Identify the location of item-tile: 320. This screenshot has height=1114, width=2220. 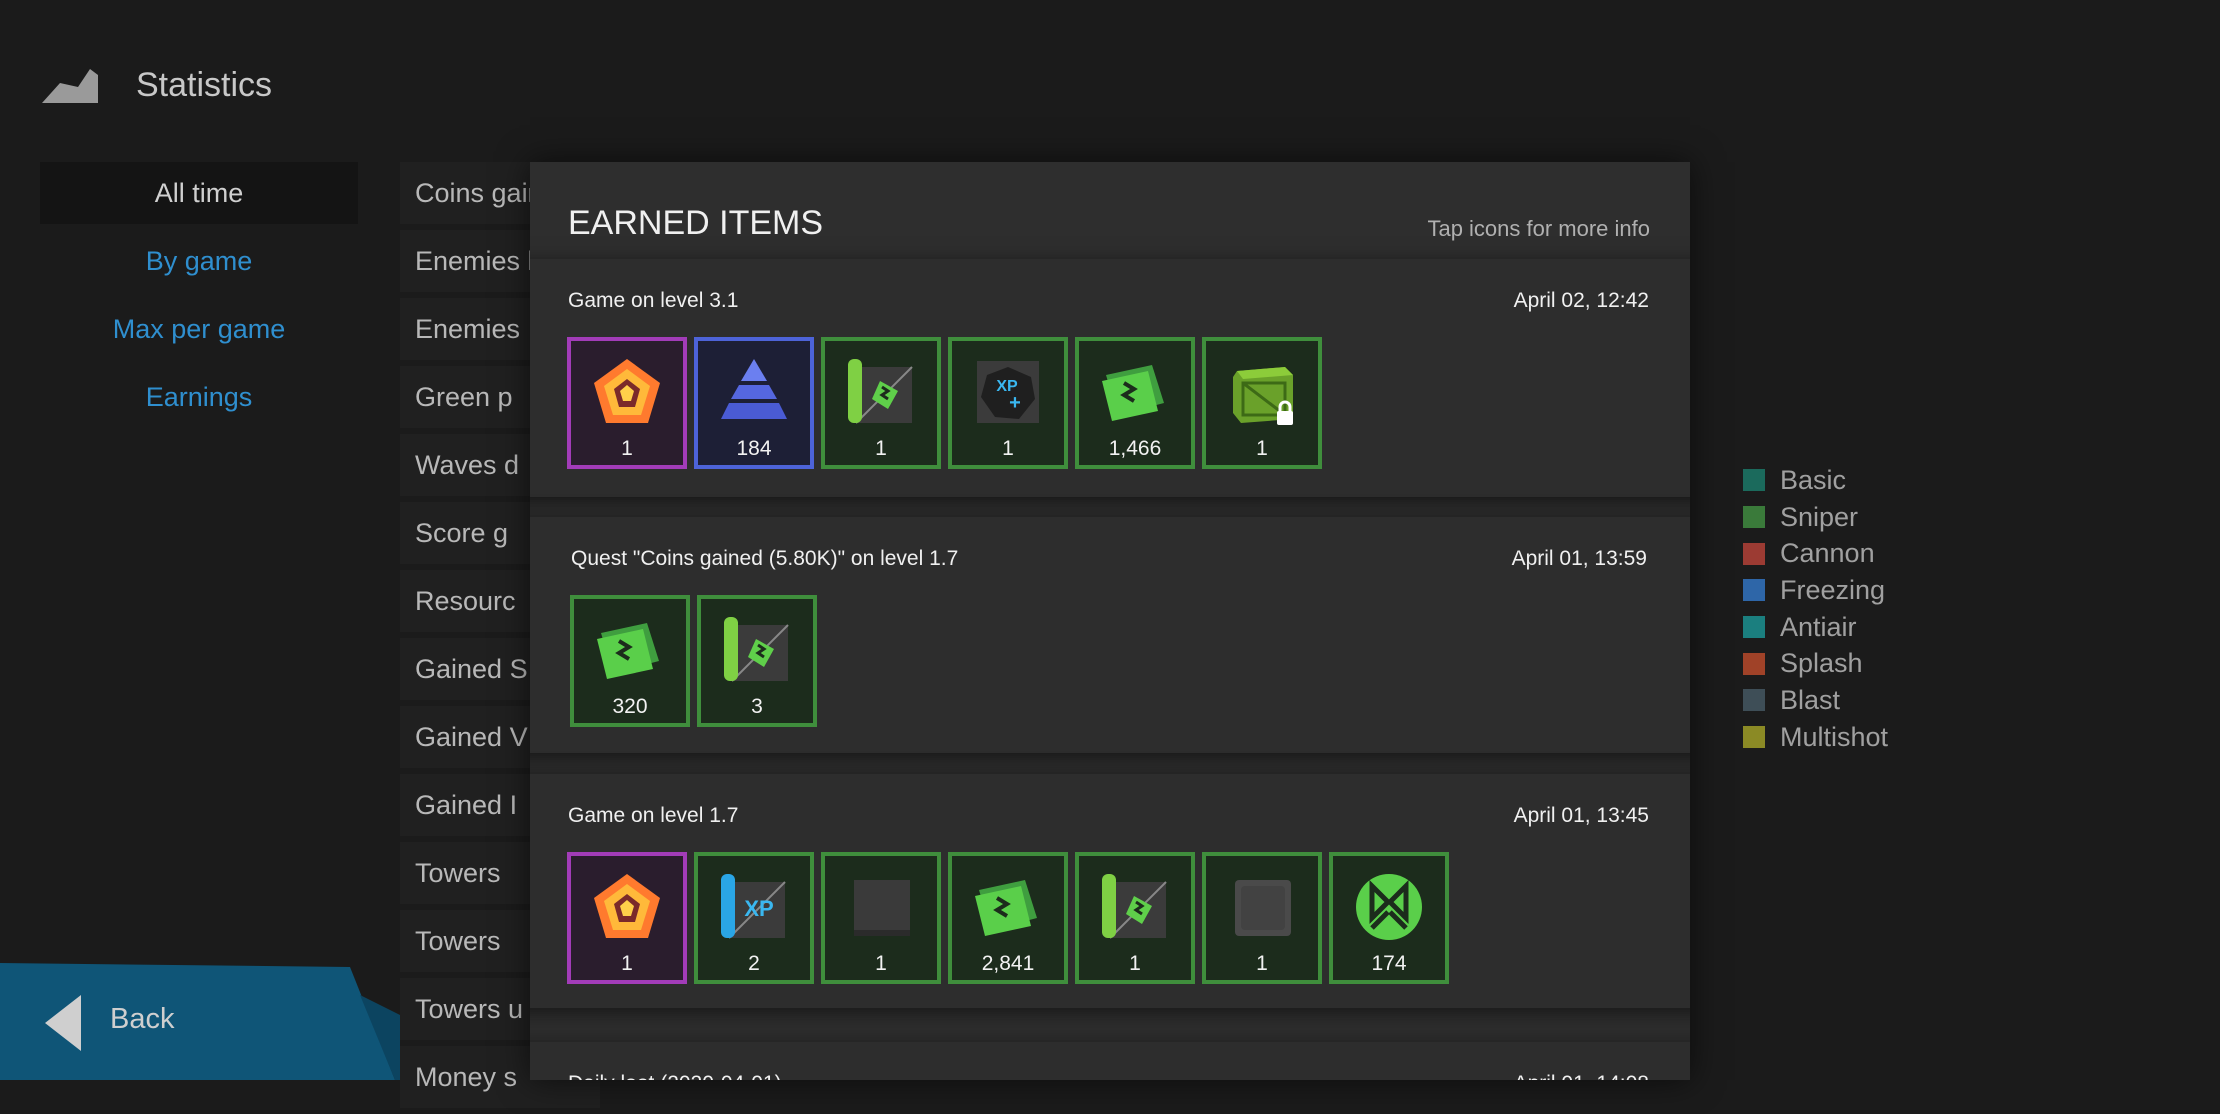
(630, 661).